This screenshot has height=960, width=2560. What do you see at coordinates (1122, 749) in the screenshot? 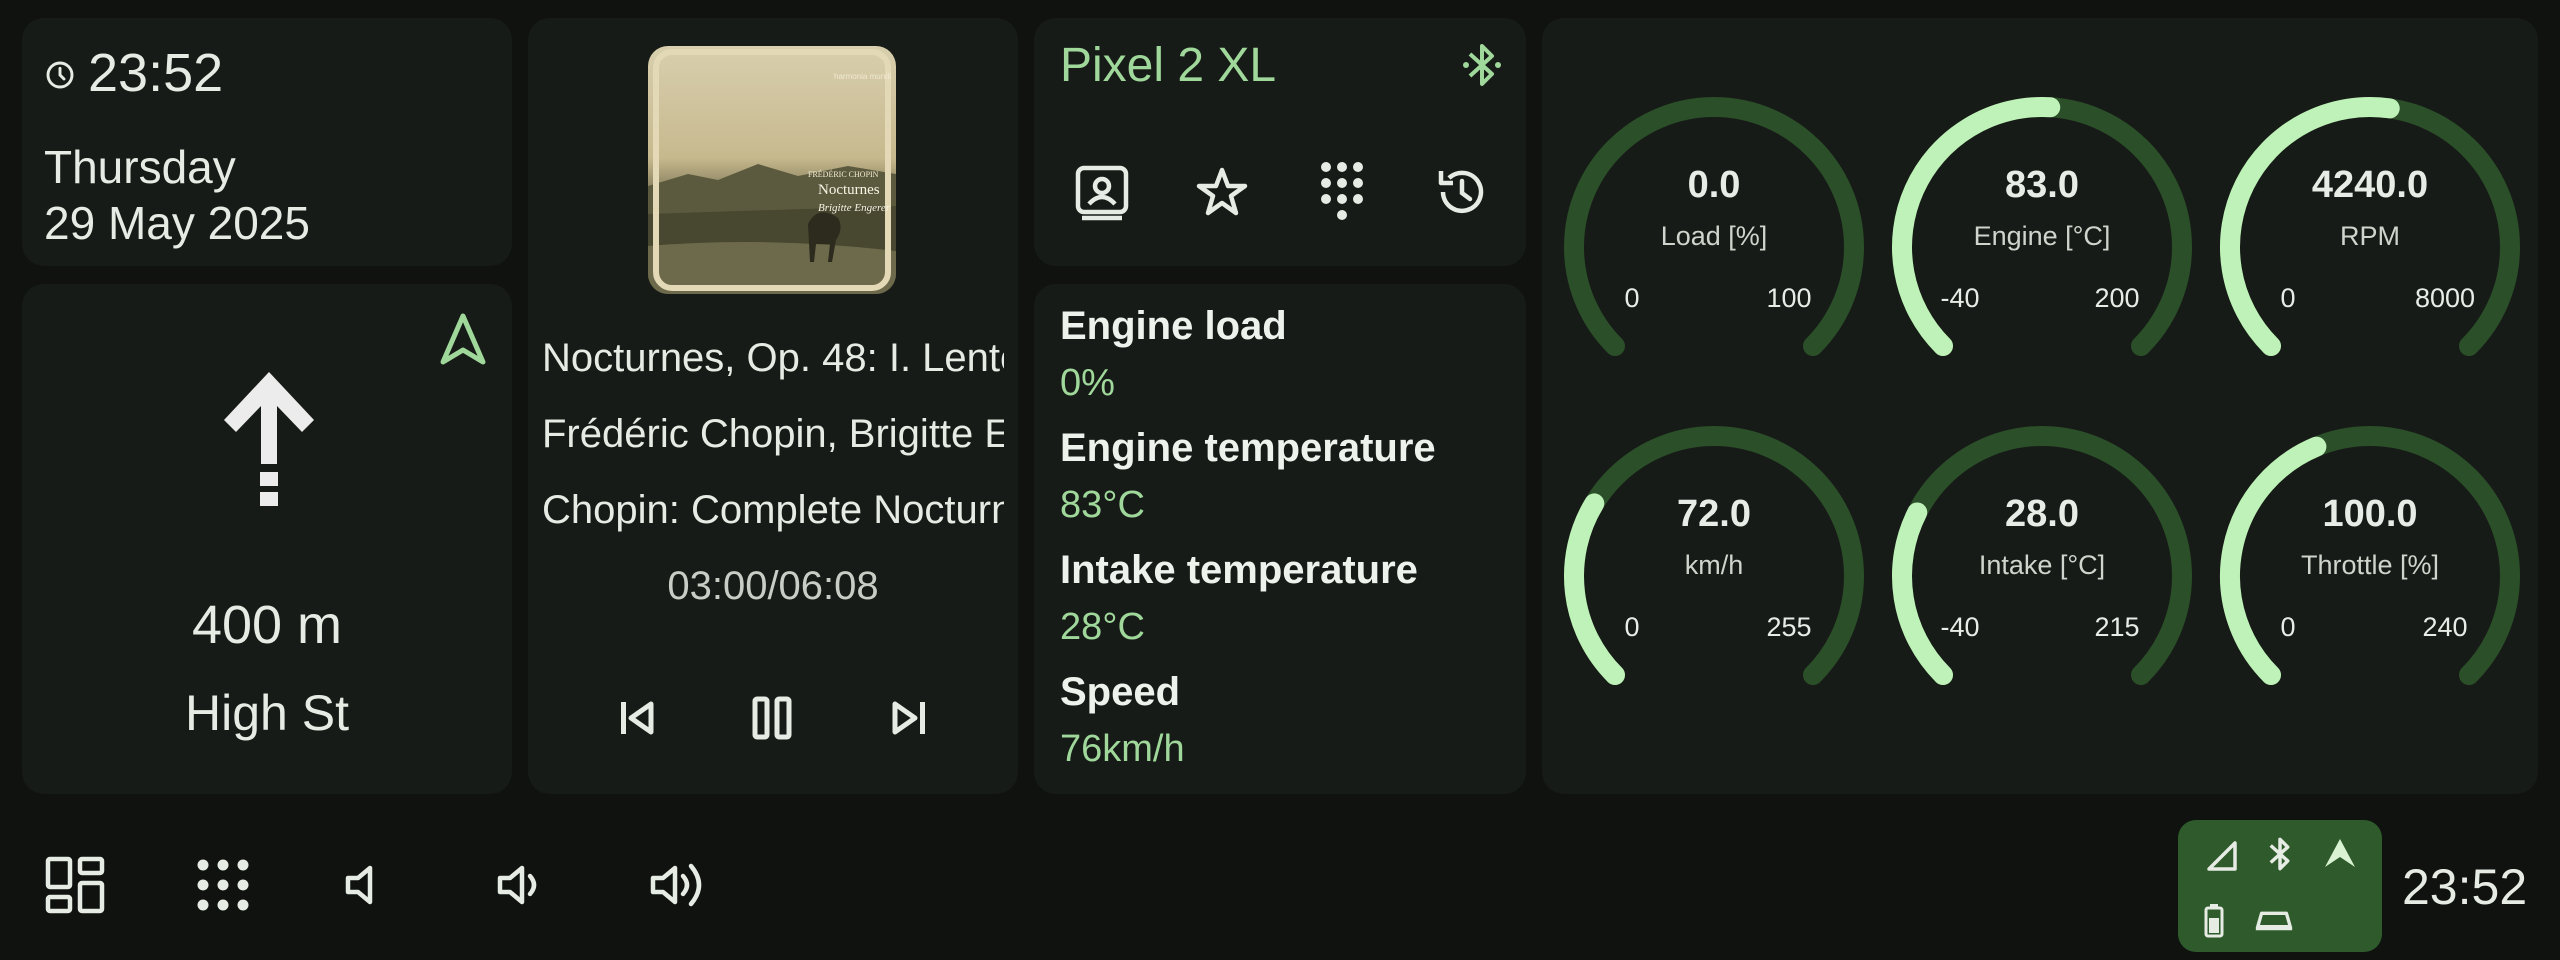
I see `stat-value: 76km/h` at bounding box center [1122, 749].